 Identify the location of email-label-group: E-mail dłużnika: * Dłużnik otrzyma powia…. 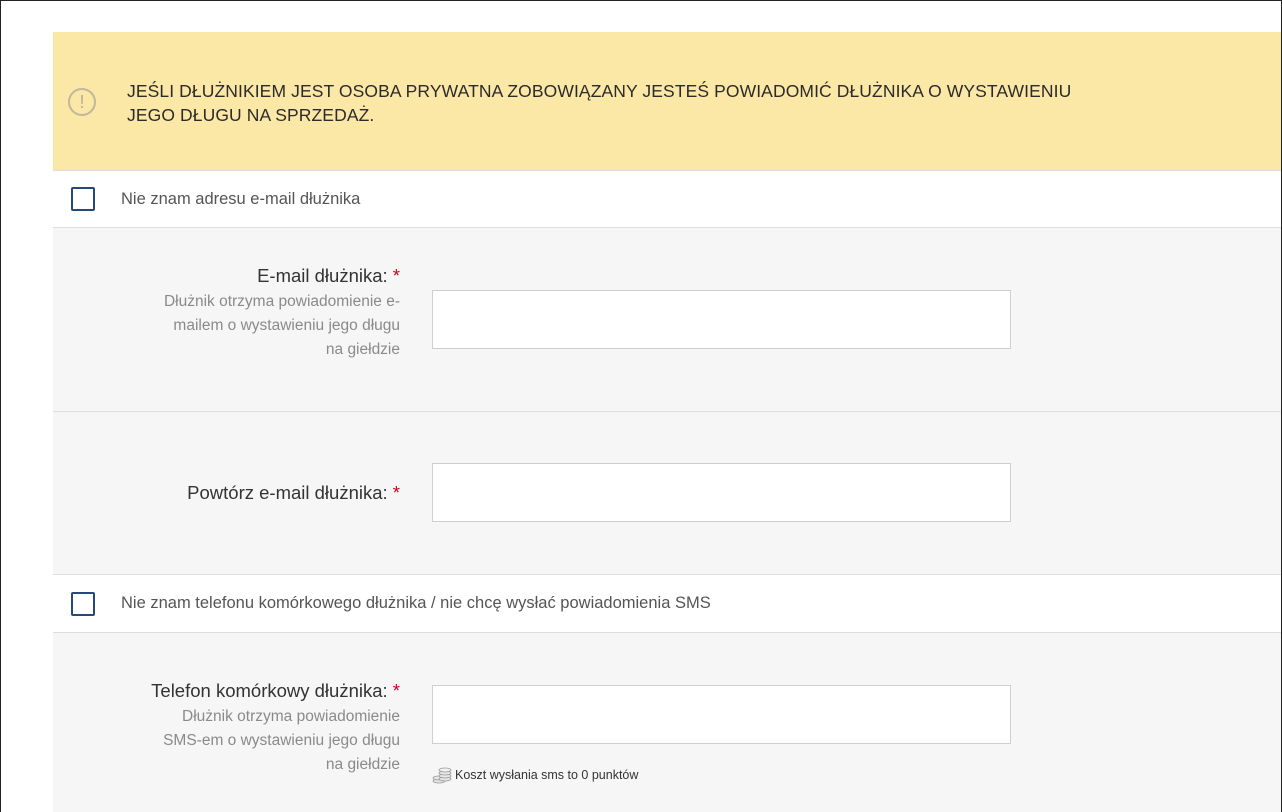
(230, 313).